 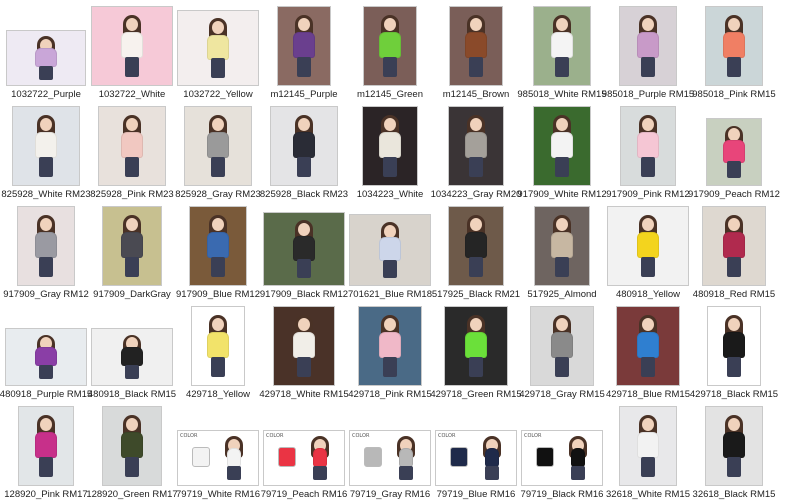 I want to click on thumbnail-item: 701621_Blue RM18, so click(x=390, y=250).